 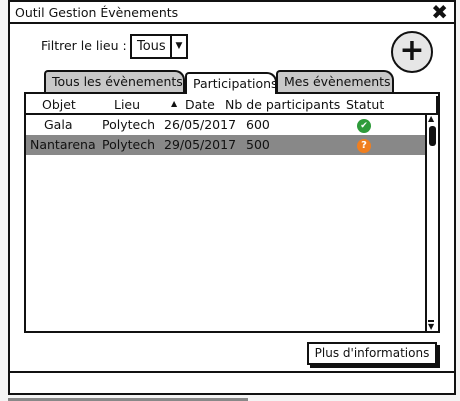 I want to click on window-title: Outil Gestion Évènements, so click(x=97, y=12).